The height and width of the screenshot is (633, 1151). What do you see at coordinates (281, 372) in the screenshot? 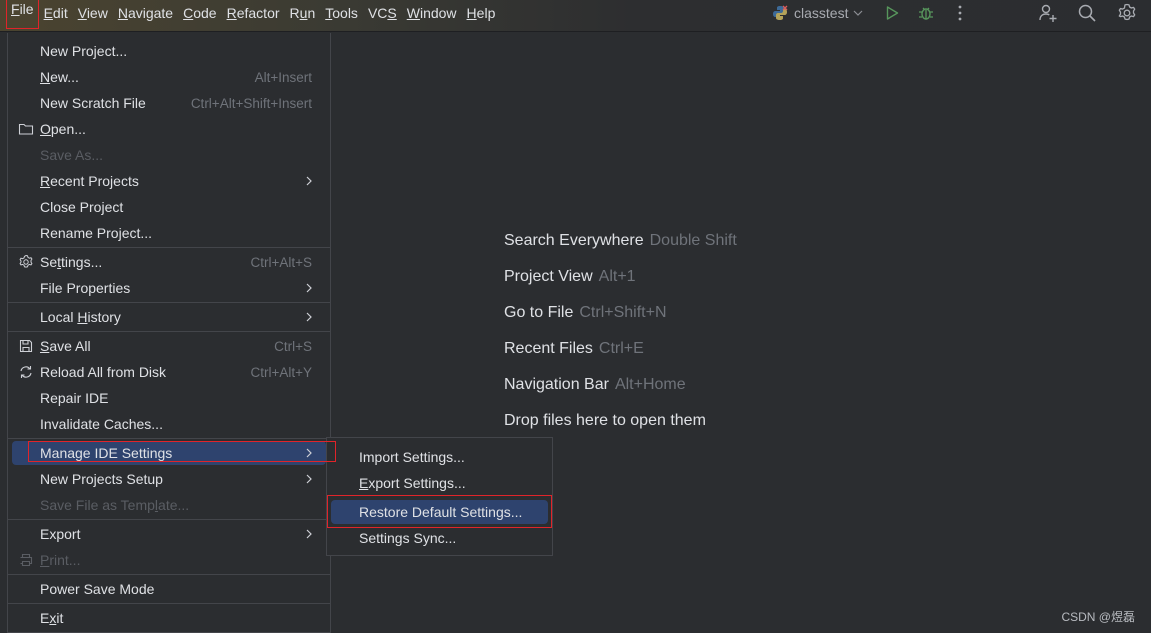
I see `item-shortcut: Ctrl+Alt+Y` at bounding box center [281, 372].